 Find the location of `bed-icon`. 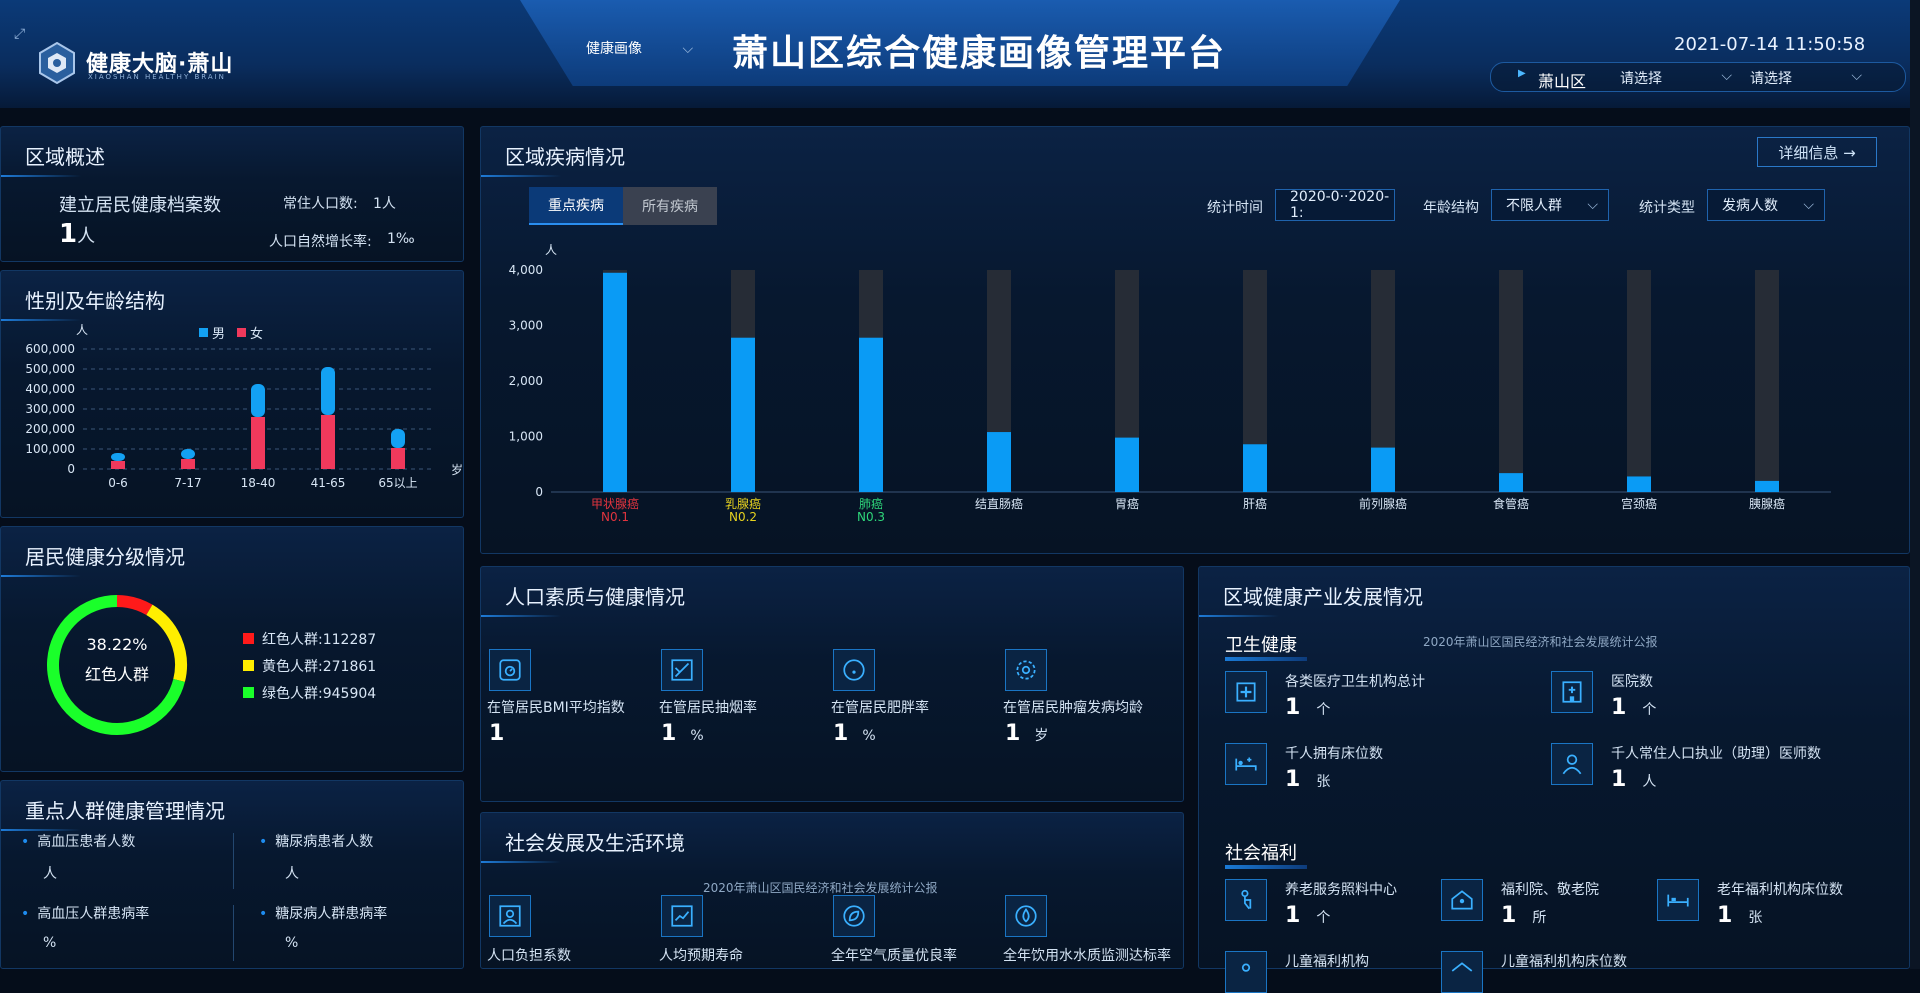

bed-icon is located at coordinates (1246, 764).